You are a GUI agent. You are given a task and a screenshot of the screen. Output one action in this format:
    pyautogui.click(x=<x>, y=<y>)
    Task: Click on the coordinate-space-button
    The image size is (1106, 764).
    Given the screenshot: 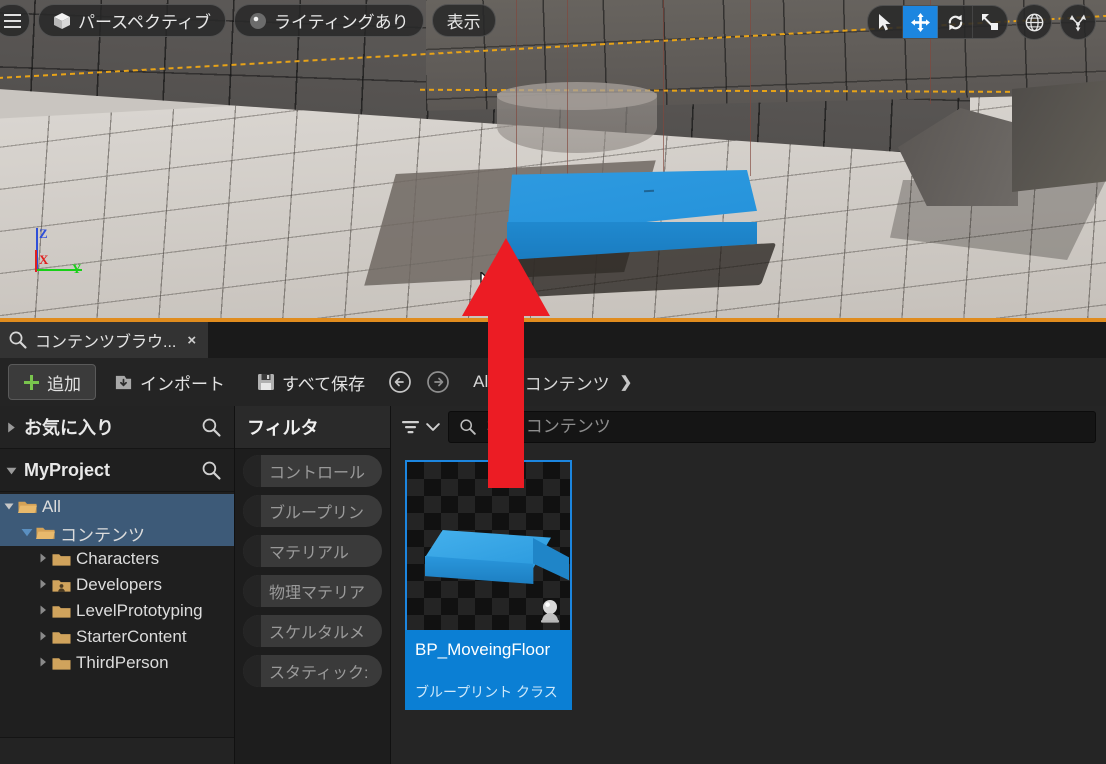 What is the action you would take?
    pyautogui.click(x=1034, y=22)
    